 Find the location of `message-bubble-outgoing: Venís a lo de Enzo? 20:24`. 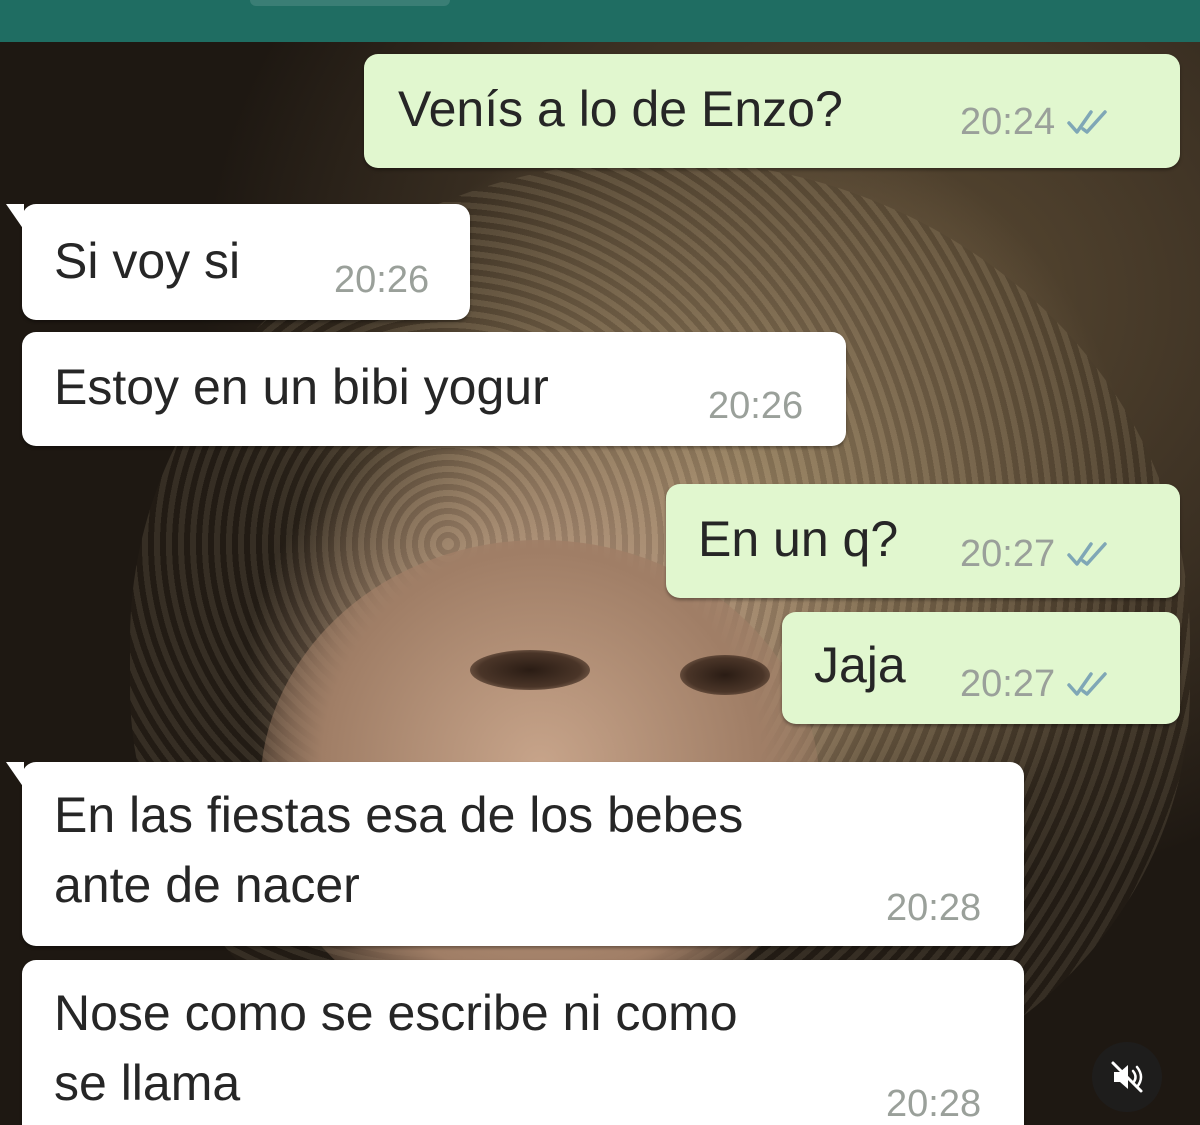

message-bubble-outgoing: Venís a lo de Enzo? 20:24 is located at coordinates (772, 111).